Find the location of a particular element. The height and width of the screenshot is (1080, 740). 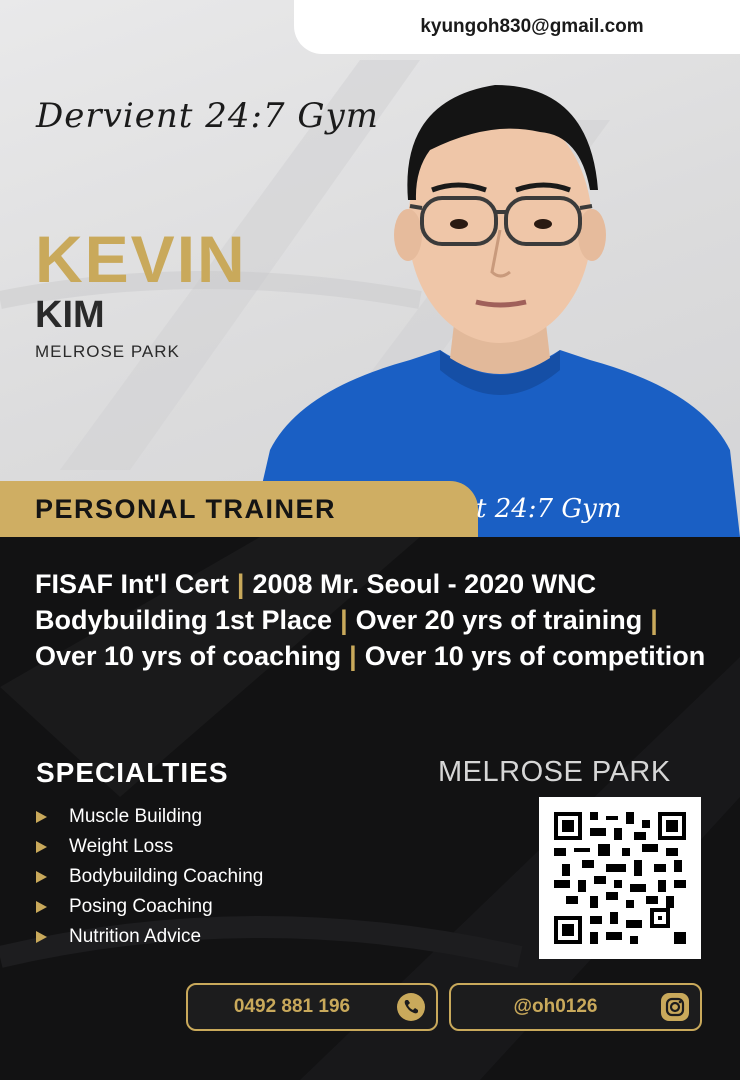

credential-item: FISAF Int'l Cert is located at coordinates (132, 584).